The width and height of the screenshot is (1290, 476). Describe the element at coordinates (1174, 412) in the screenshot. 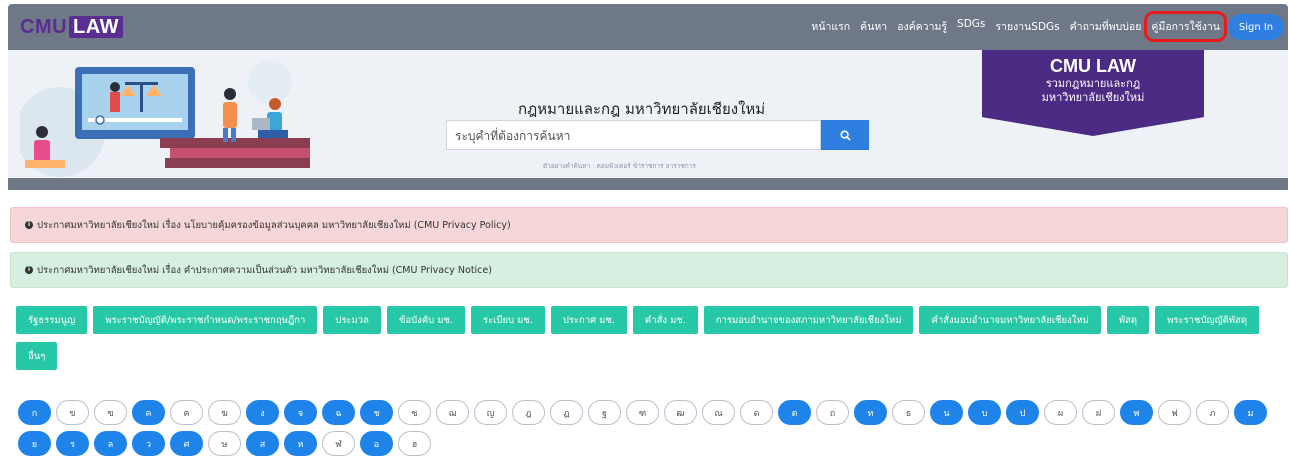

I see `letter-button: ฟ` at that location.